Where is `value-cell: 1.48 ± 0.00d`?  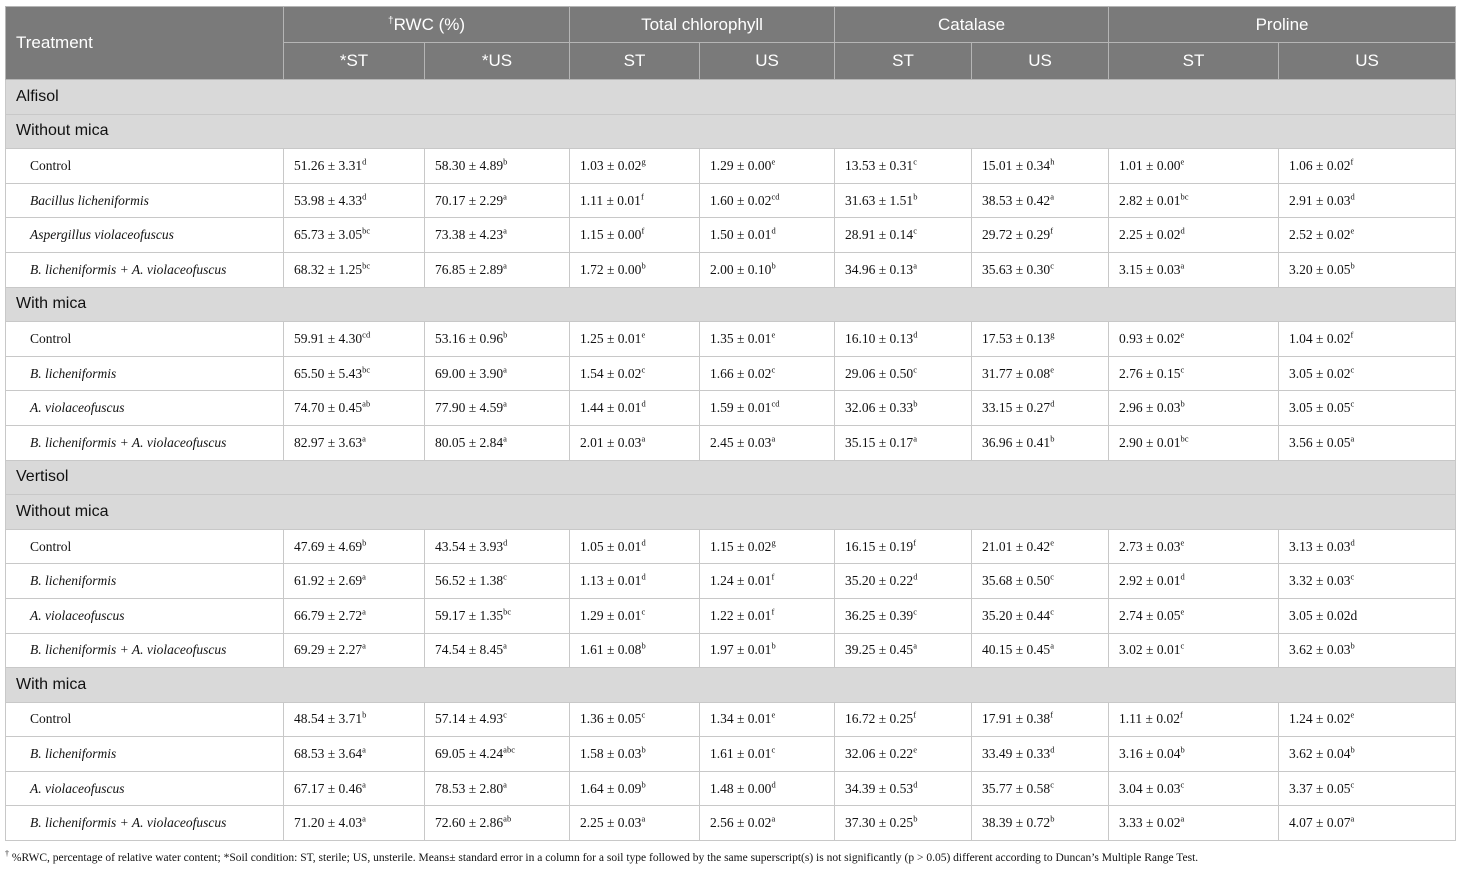 value-cell: 1.48 ± 0.00d is located at coordinates (767, 788).